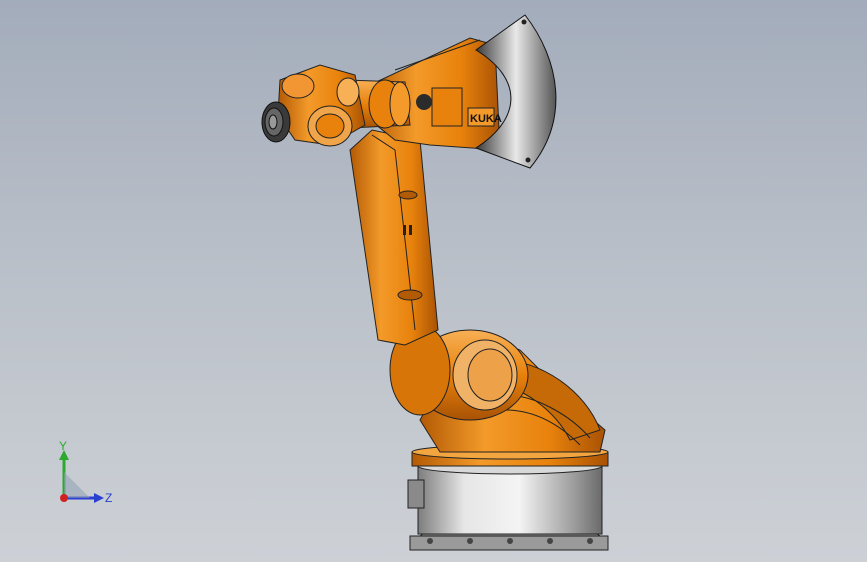  I want to click on lower-arm, so click(394, 237).